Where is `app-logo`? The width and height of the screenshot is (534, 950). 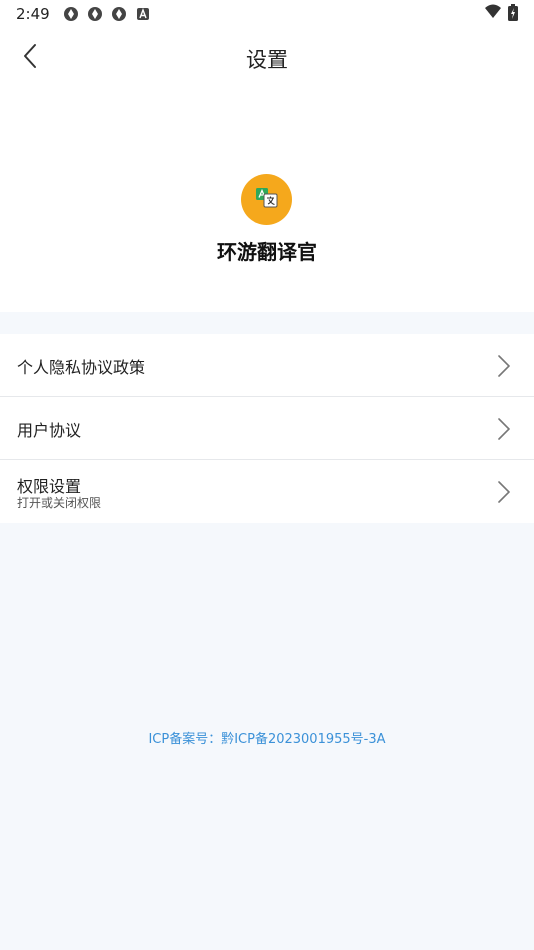 app-logo is located at coordinates (266, 199).